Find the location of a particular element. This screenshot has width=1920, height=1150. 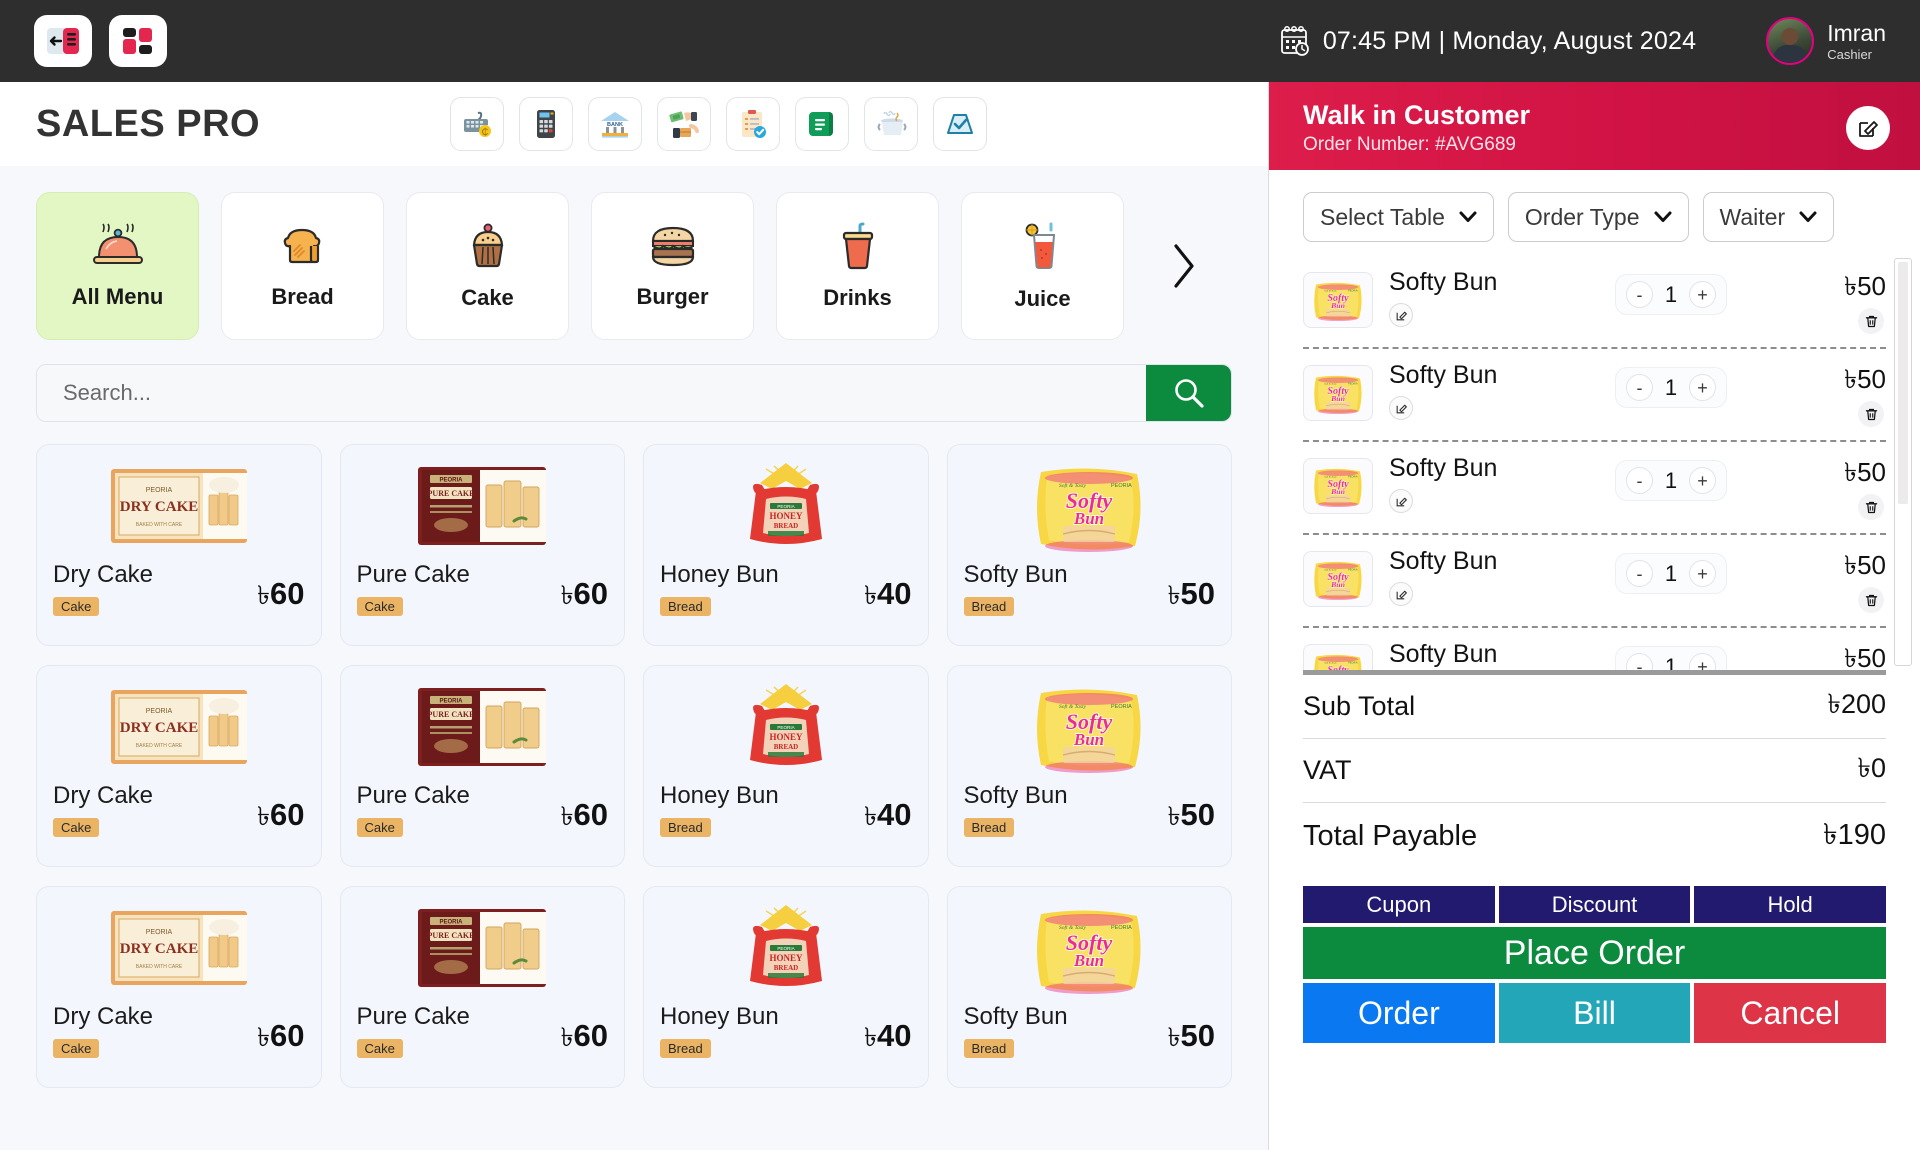

edit-customer-button is located at coordinates (1868, 128).